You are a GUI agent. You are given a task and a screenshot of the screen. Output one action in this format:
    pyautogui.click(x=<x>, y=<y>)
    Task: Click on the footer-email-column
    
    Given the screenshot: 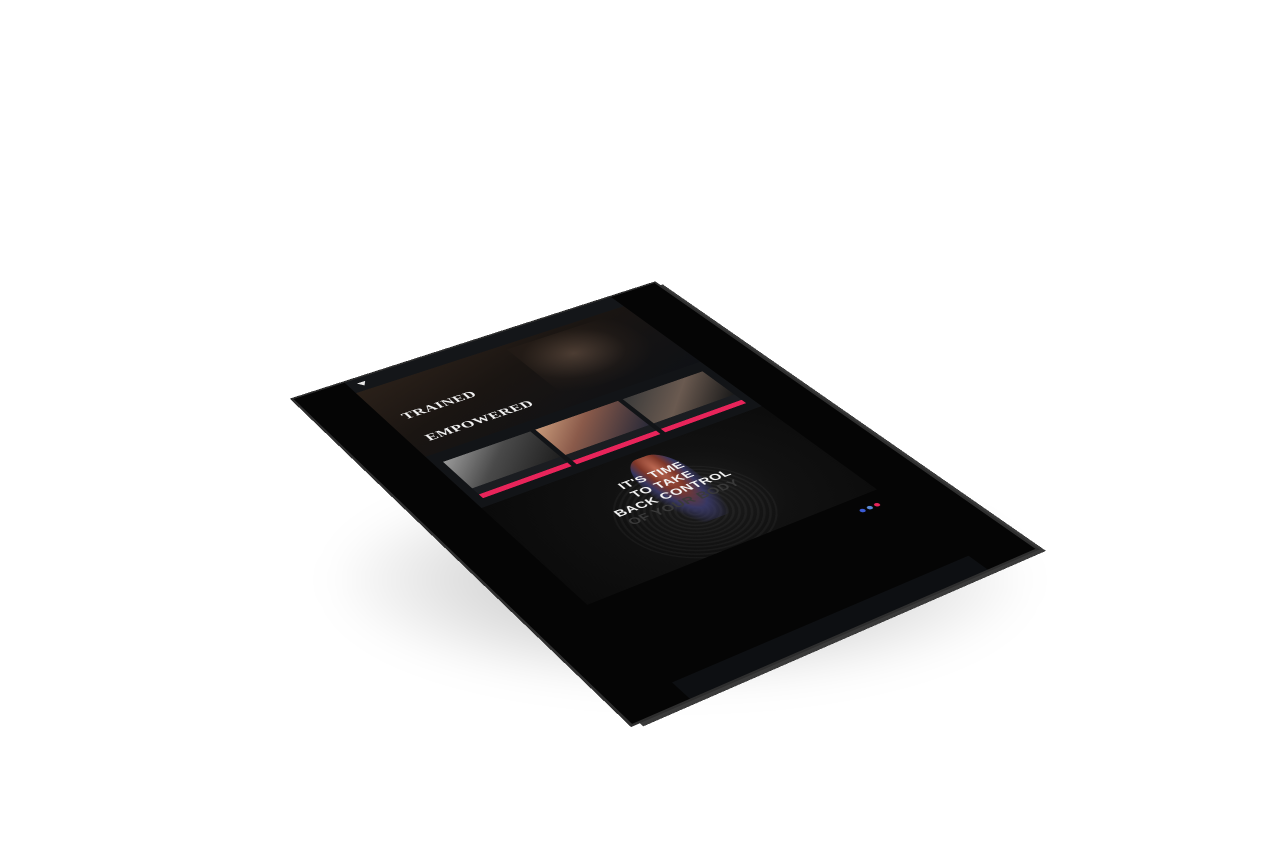 What is the action you would take?
    pyautogui.click(x=771, y=585)
    